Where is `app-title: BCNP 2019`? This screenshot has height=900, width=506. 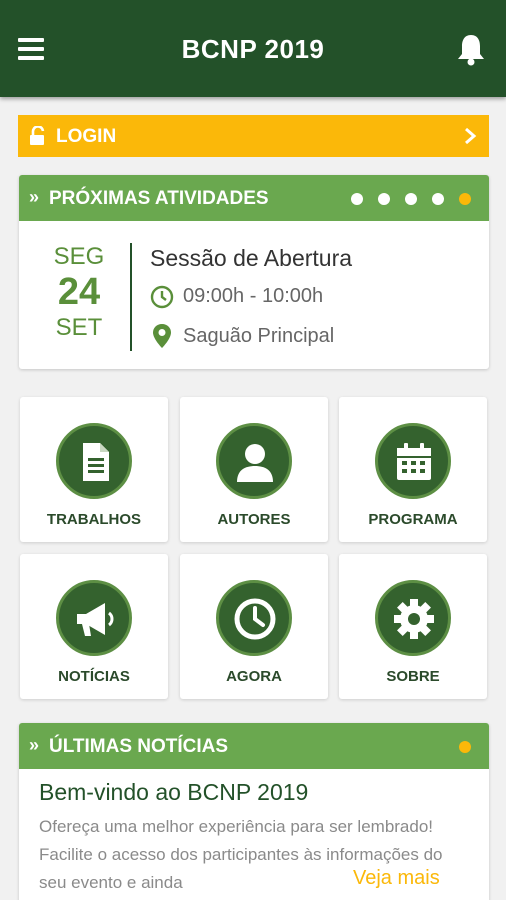 app-title: BCNP 2019 is located at coordinates (253, 49).